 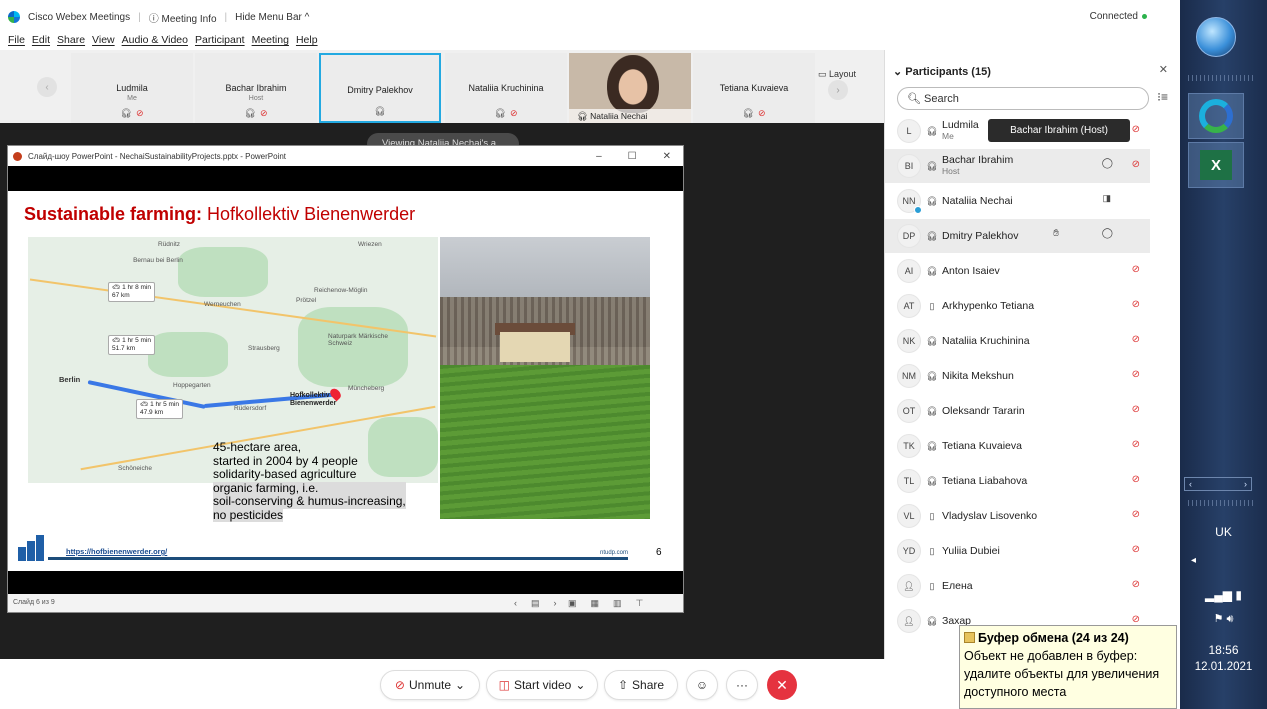 What do you see at coordinates (667, 156) in the screenshot?
I see `ppt-close-button: ✕` at bounding box center [667, 156].